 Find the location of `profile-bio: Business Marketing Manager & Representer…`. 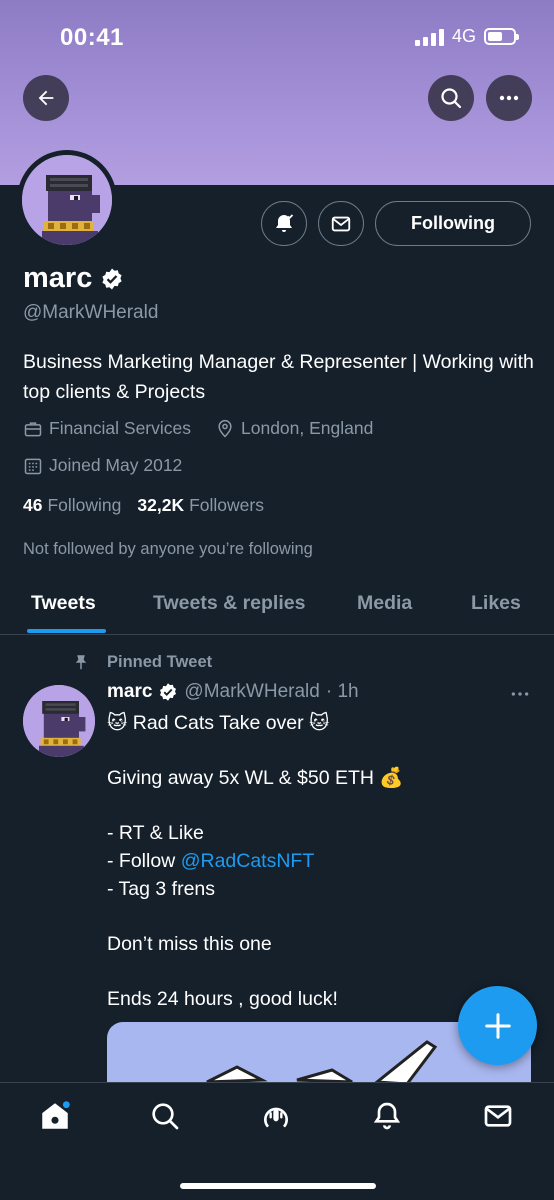

profile-bio: Business Marketing Manager & Representer… is located at coordinates (278, 377).